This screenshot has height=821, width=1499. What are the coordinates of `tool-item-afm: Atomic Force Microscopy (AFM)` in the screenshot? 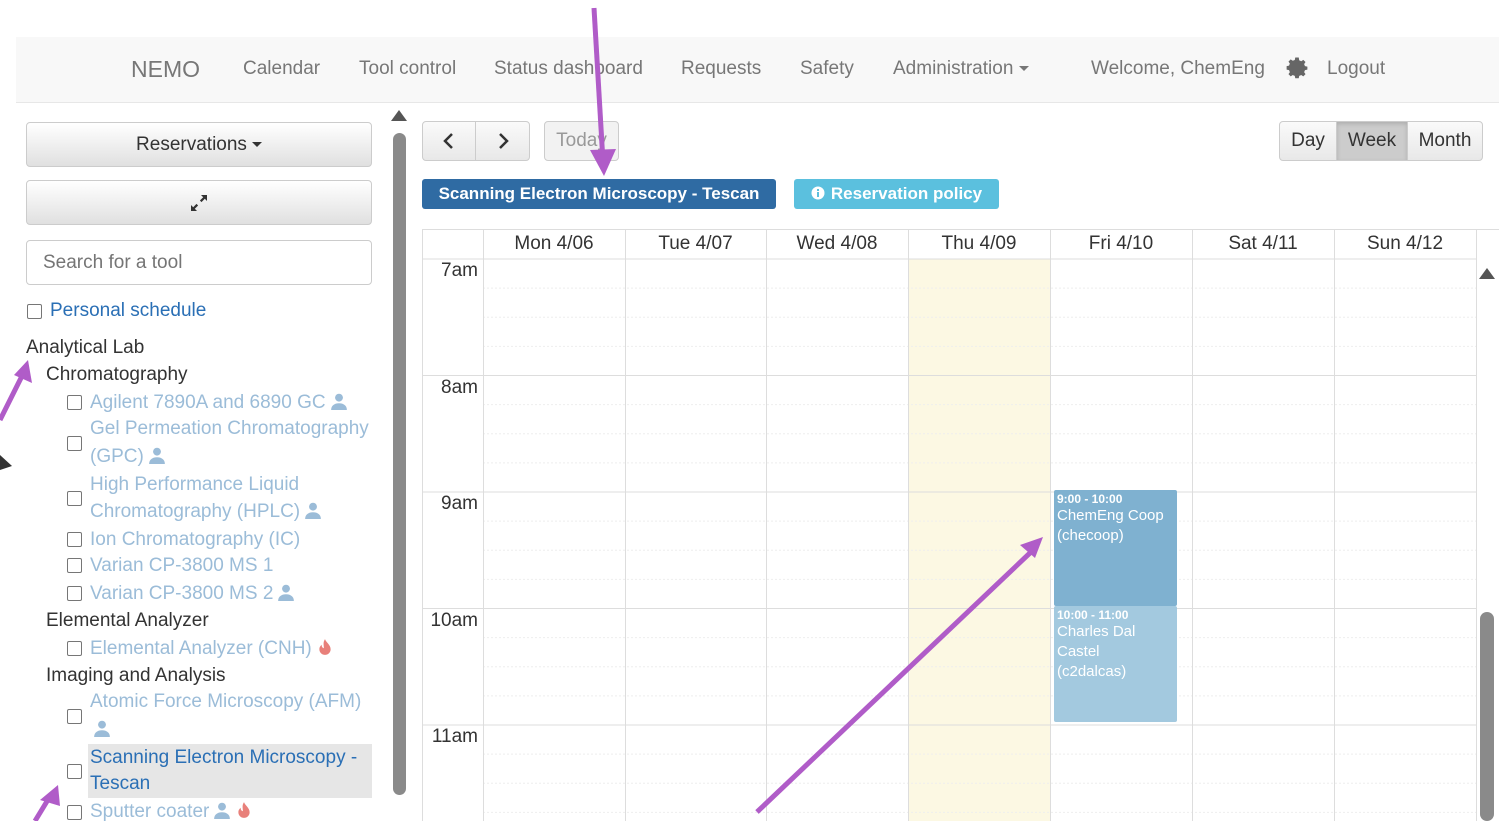 It's located at (225, 702).